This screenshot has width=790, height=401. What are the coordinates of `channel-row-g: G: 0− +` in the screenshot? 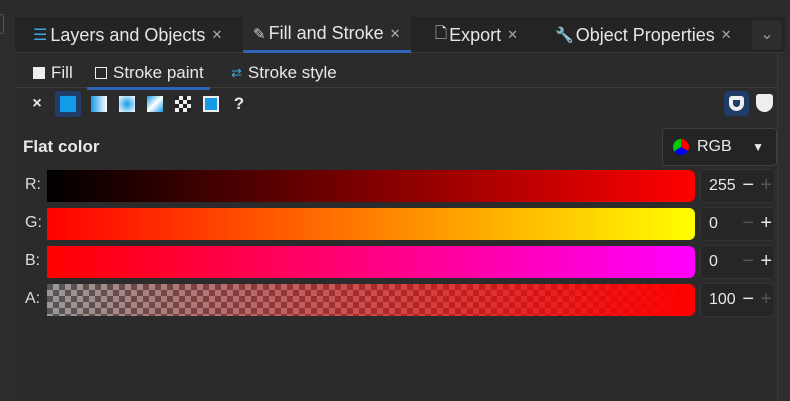 It's located at (400, 224).